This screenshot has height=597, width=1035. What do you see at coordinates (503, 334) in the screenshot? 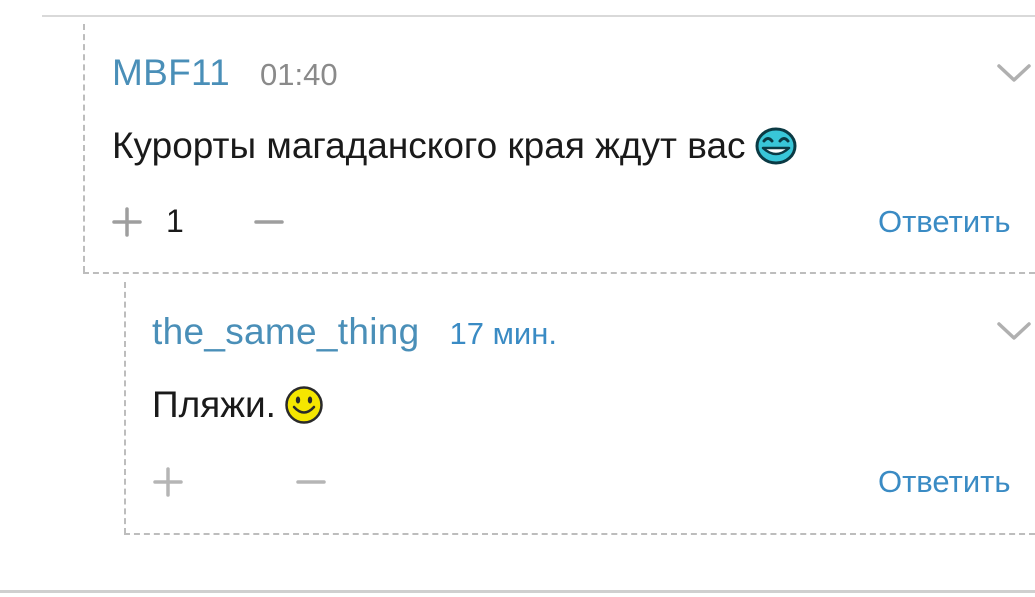
I see `comment-time: 17 мин.` at bounding box center [503, 334].